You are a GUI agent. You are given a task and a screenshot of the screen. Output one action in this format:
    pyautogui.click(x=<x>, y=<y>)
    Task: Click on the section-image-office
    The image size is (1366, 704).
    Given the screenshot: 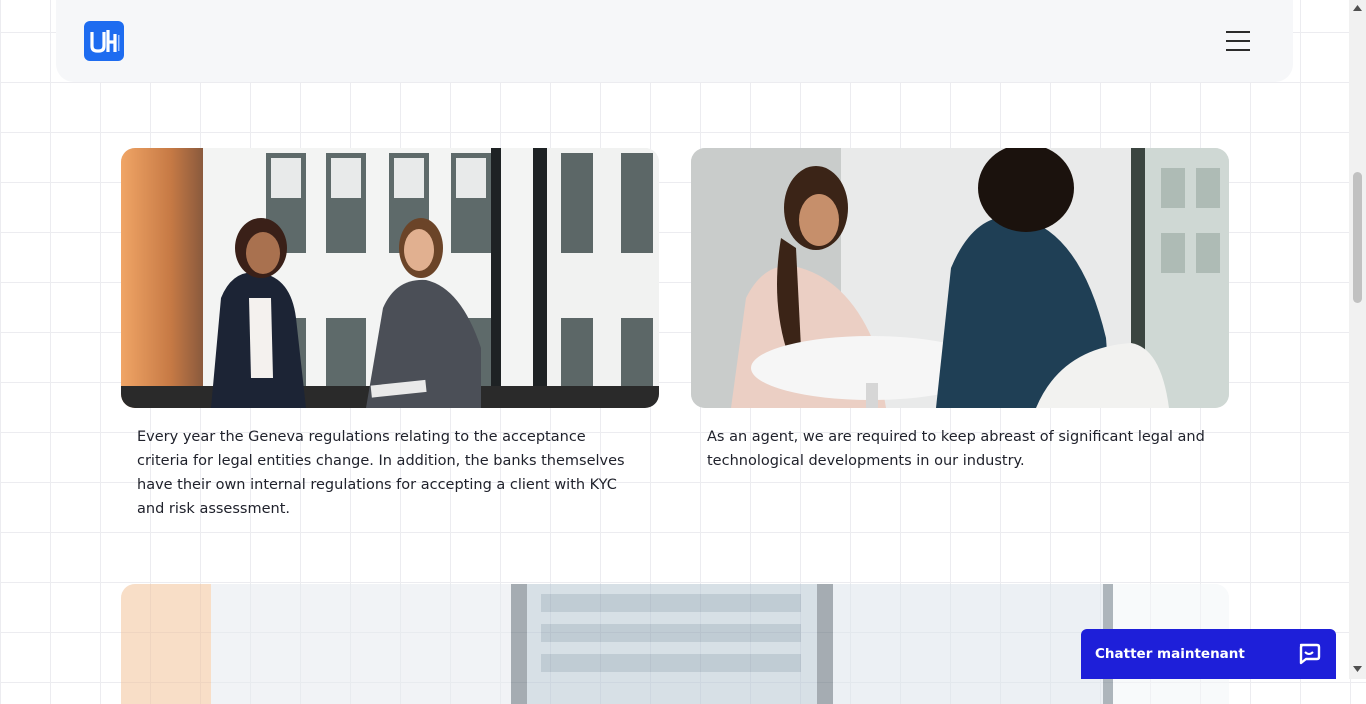 What is the action you would take?
    pyautogui.click(x=675, y=644)
    